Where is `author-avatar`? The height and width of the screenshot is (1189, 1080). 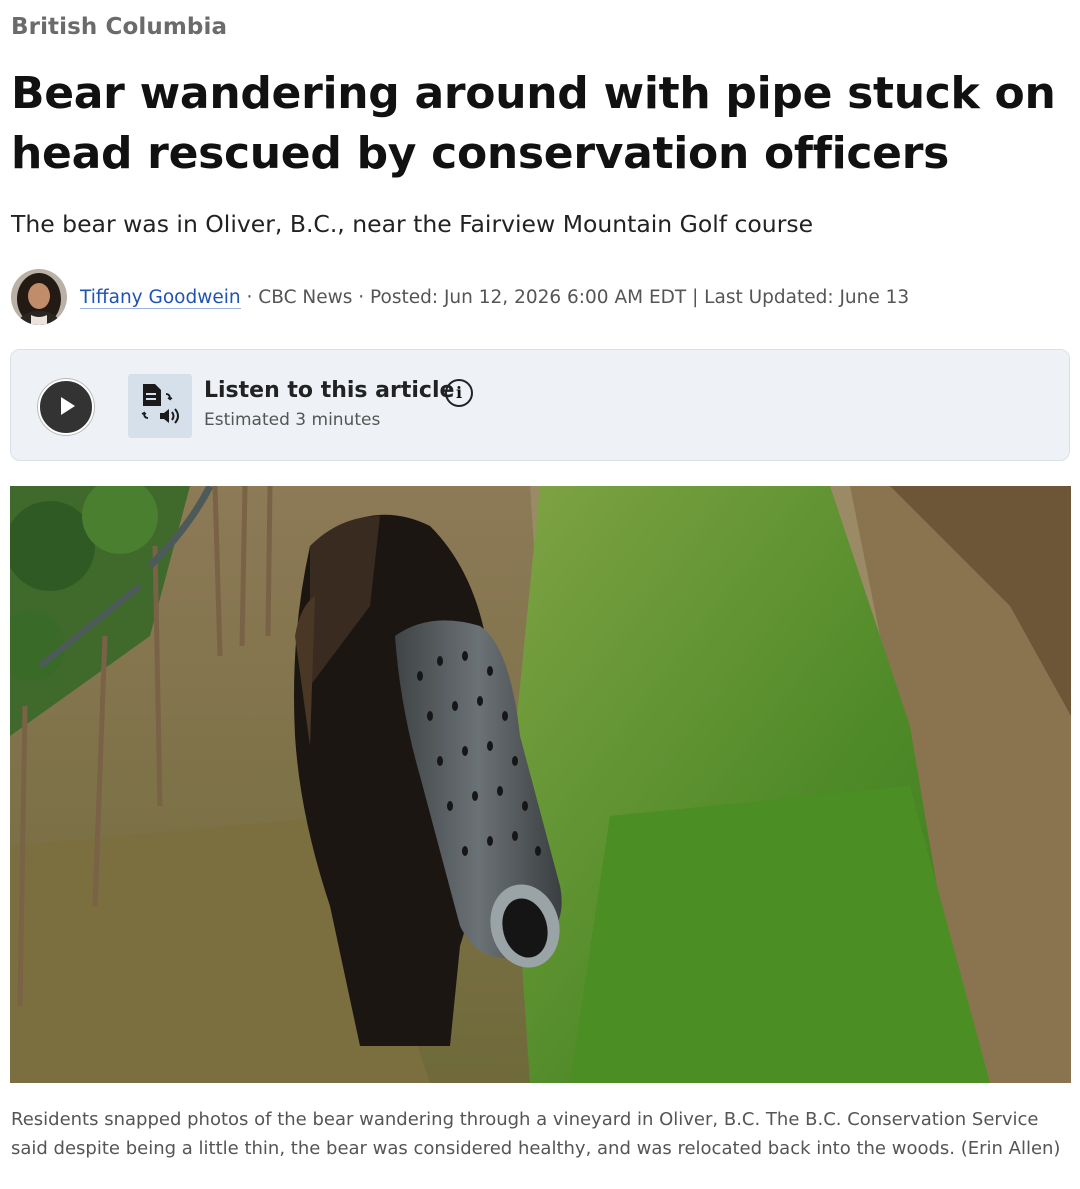 author-avatar is located at coordinates (39, 297).